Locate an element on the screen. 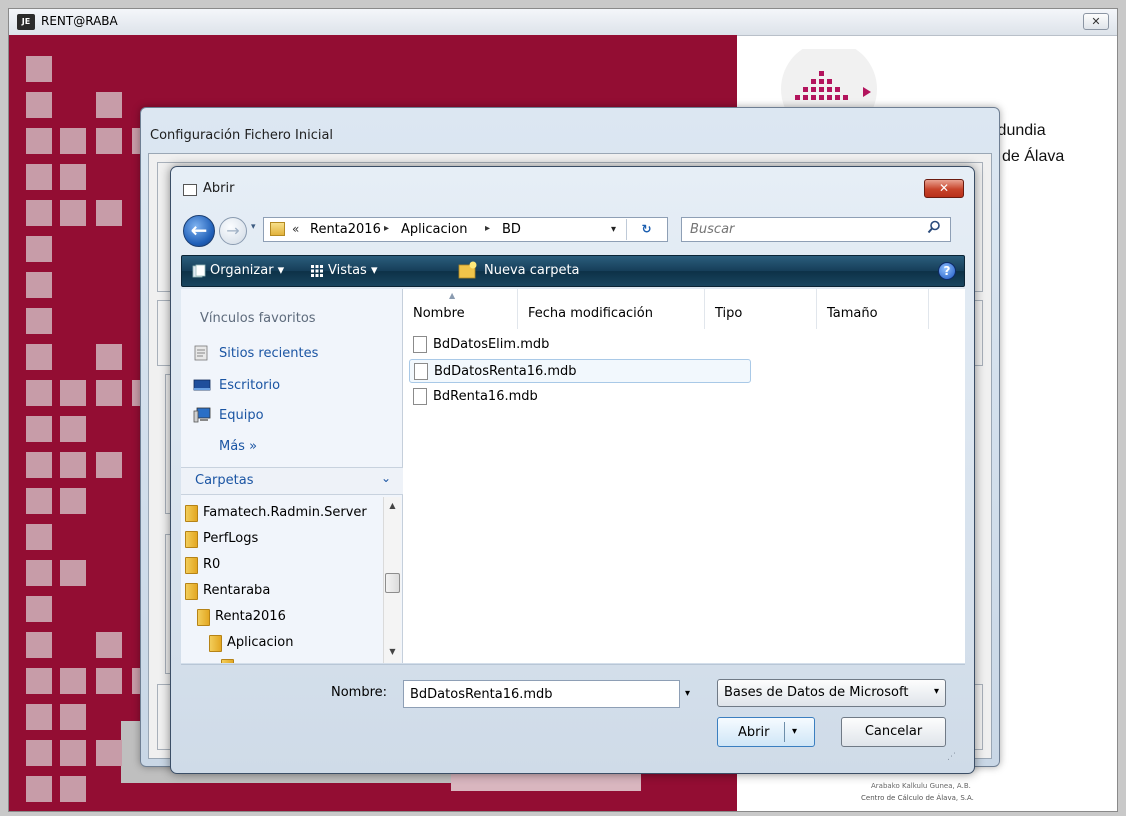  scrollbar-thumb is located at coordinates (392, 583).